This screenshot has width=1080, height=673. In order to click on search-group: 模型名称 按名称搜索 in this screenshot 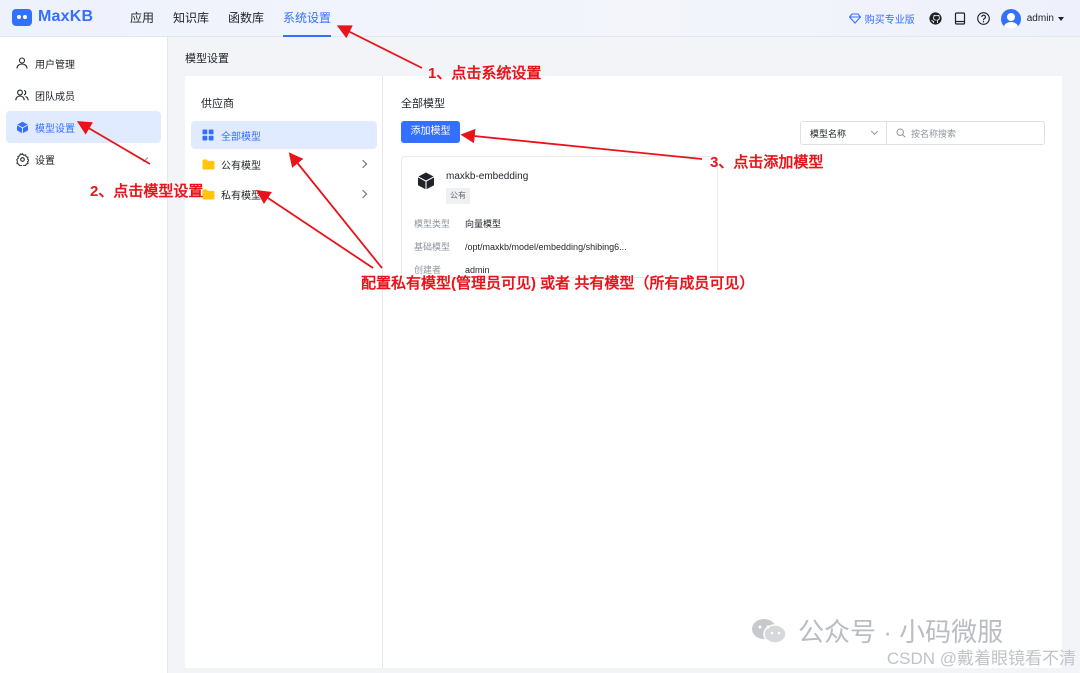, I will do `click(922, 133)`.